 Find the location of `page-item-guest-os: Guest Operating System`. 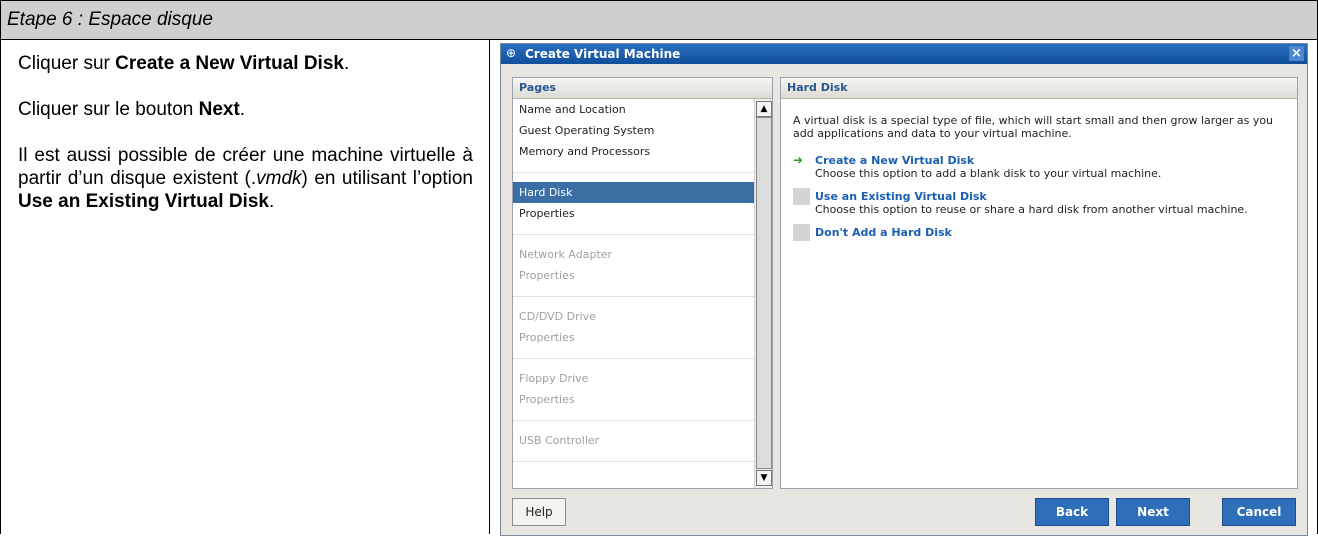

page-item-guest-os: Guest Operating System is located at coordinates (633, 130).